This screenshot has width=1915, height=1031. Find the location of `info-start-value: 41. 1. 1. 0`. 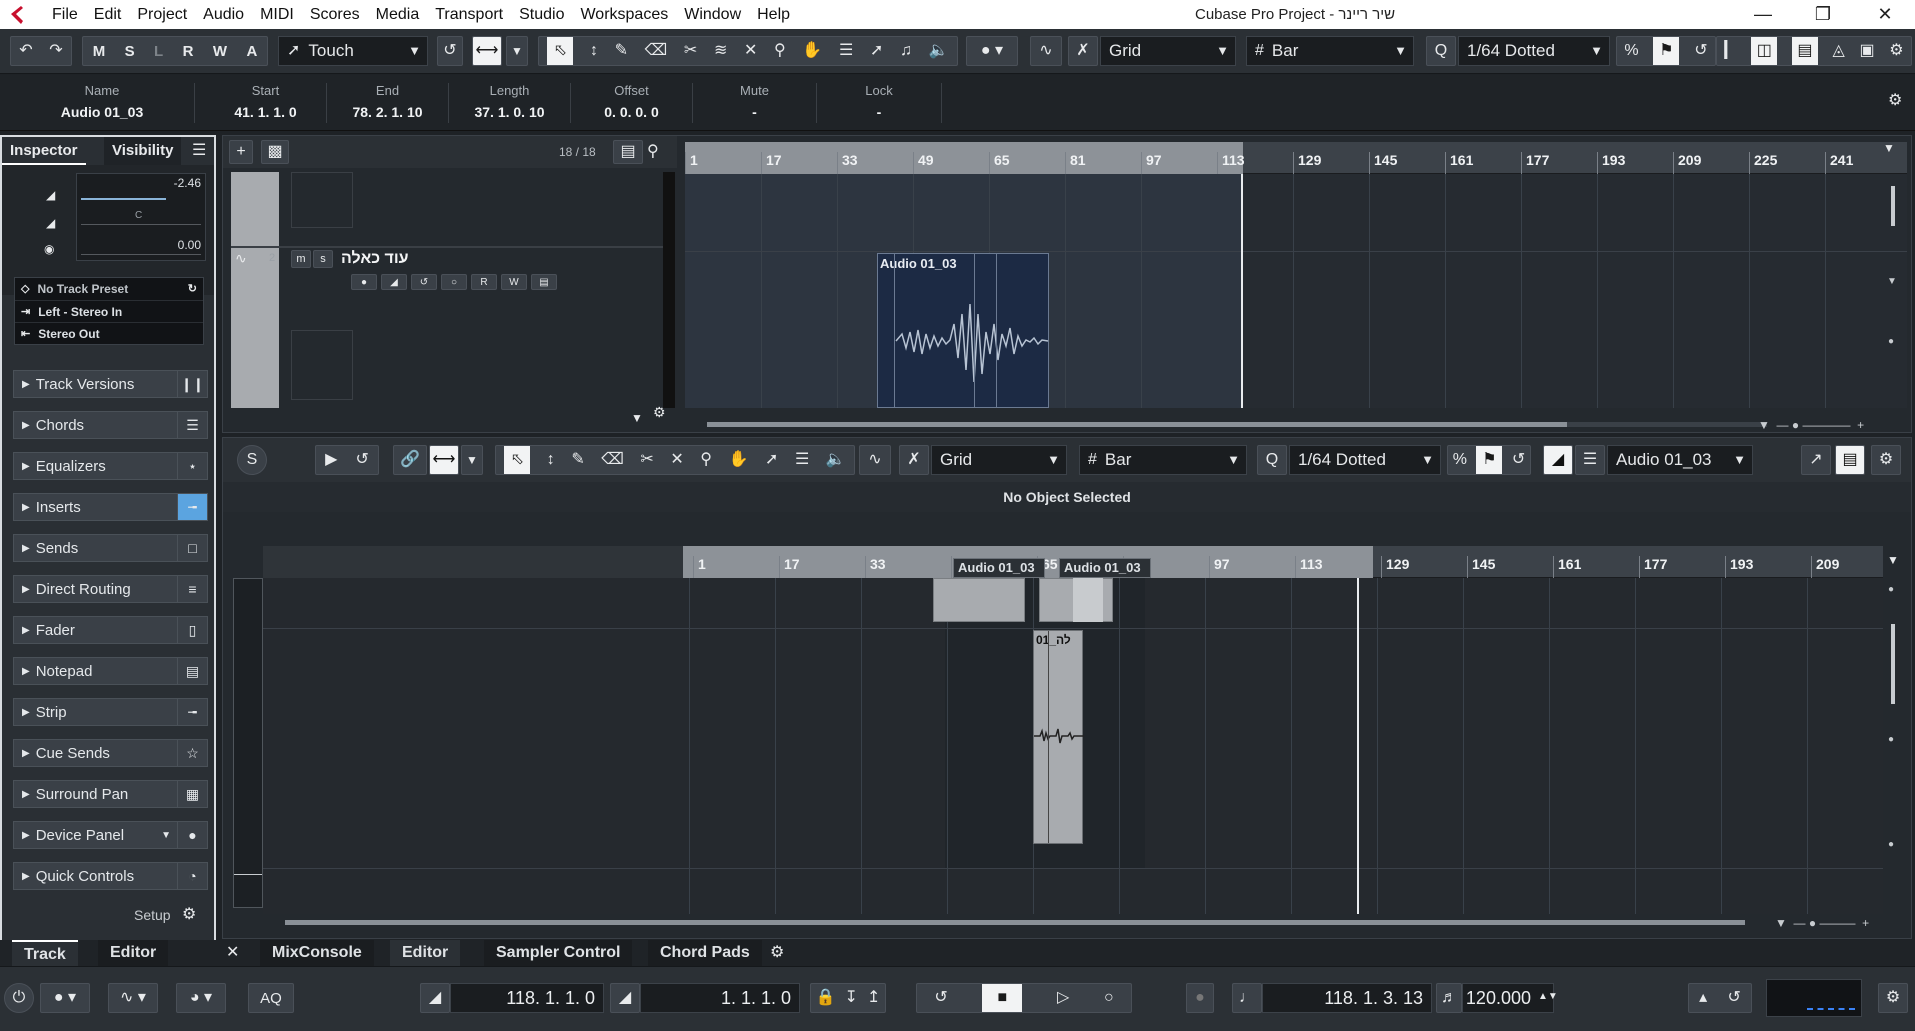

info-start-value: 41. 1. 1. 0 is located at coordinates (265, 112).